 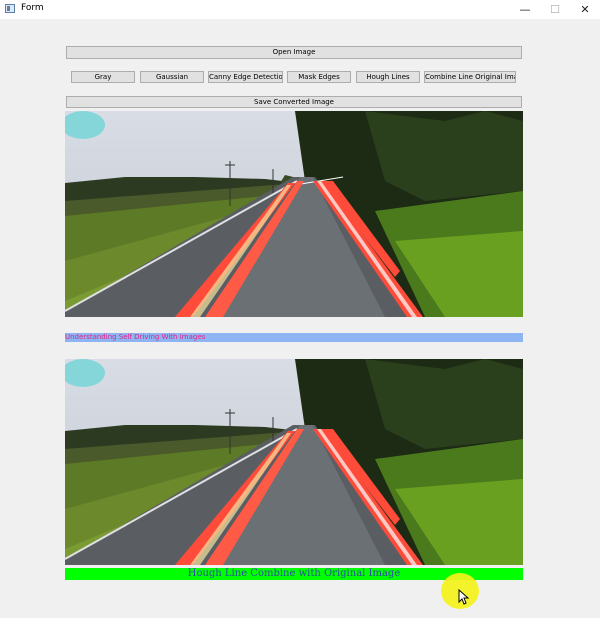 I want to click on mouse-pointer-icon, so click(x=464, y=597).